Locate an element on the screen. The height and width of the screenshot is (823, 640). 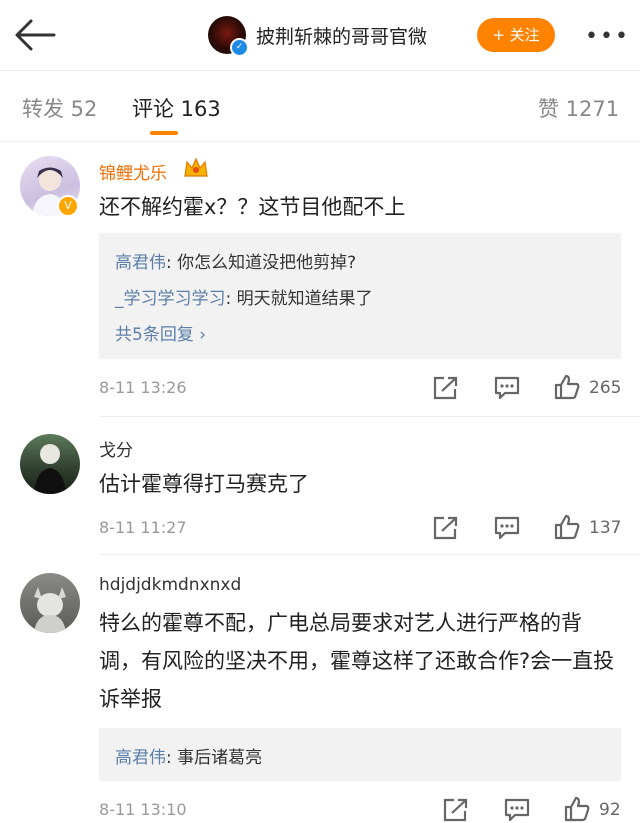
verified-icon: ✓ is located at coordinates (239, 47).